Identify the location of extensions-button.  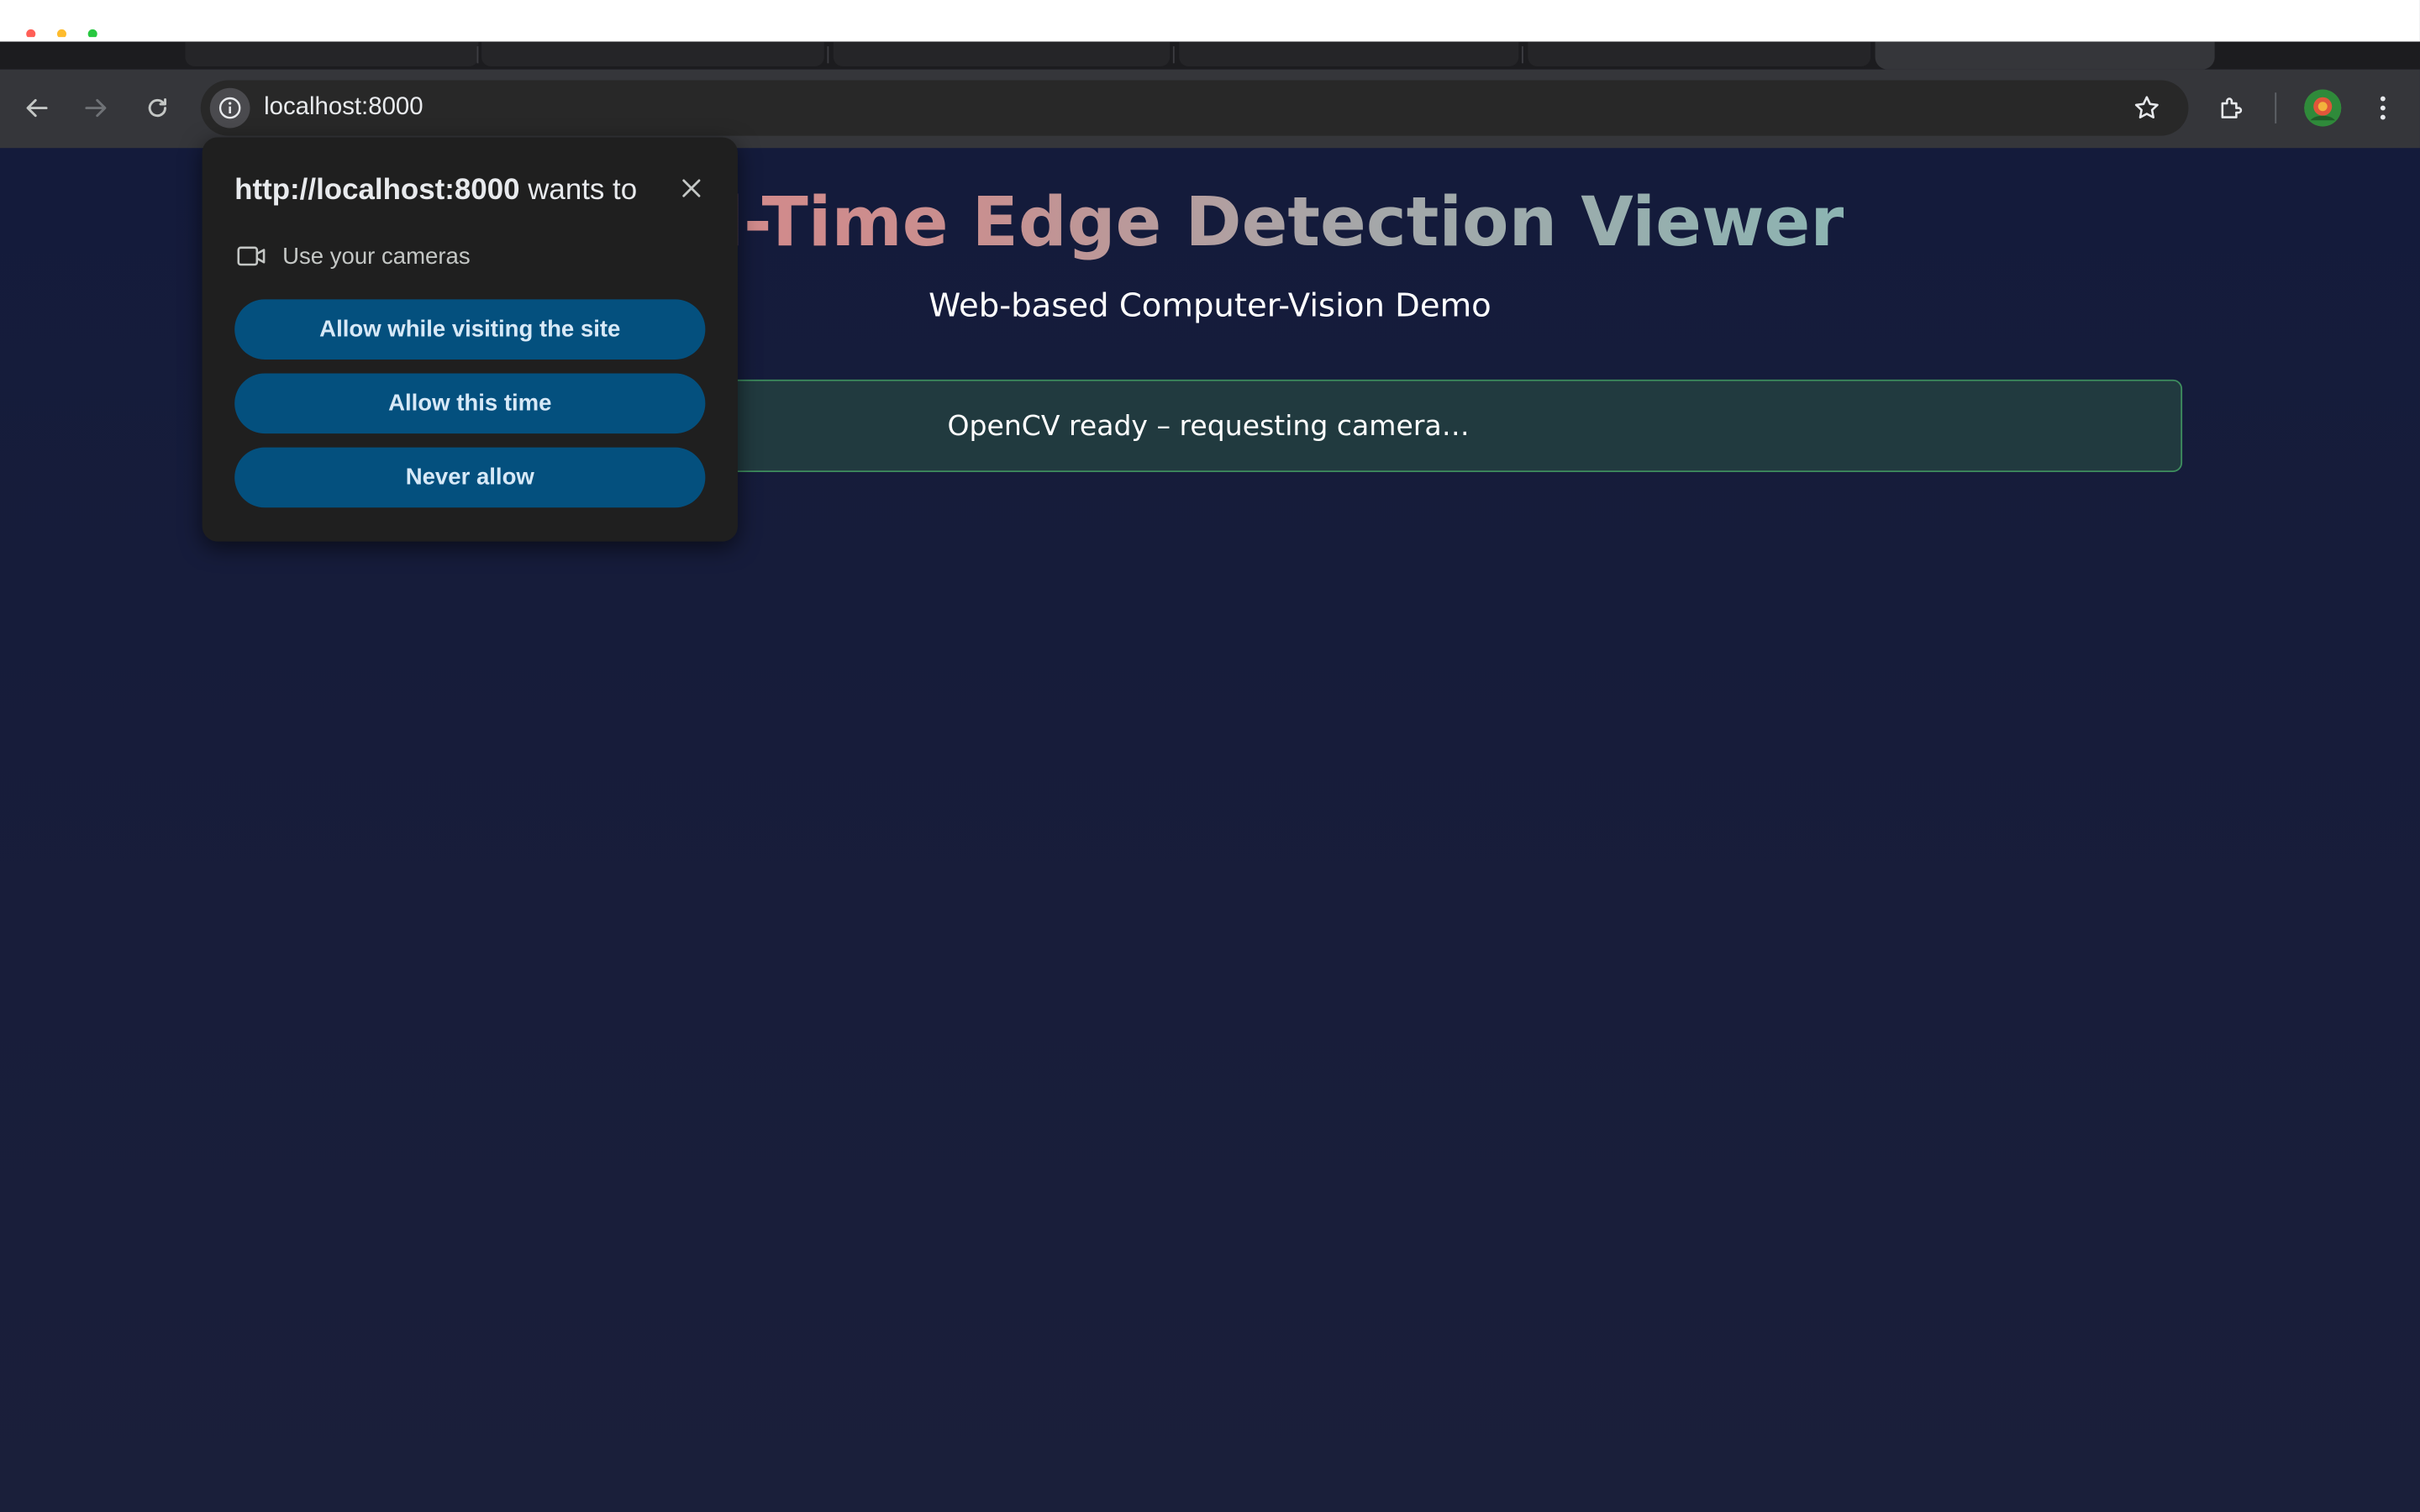
(2232, 108).